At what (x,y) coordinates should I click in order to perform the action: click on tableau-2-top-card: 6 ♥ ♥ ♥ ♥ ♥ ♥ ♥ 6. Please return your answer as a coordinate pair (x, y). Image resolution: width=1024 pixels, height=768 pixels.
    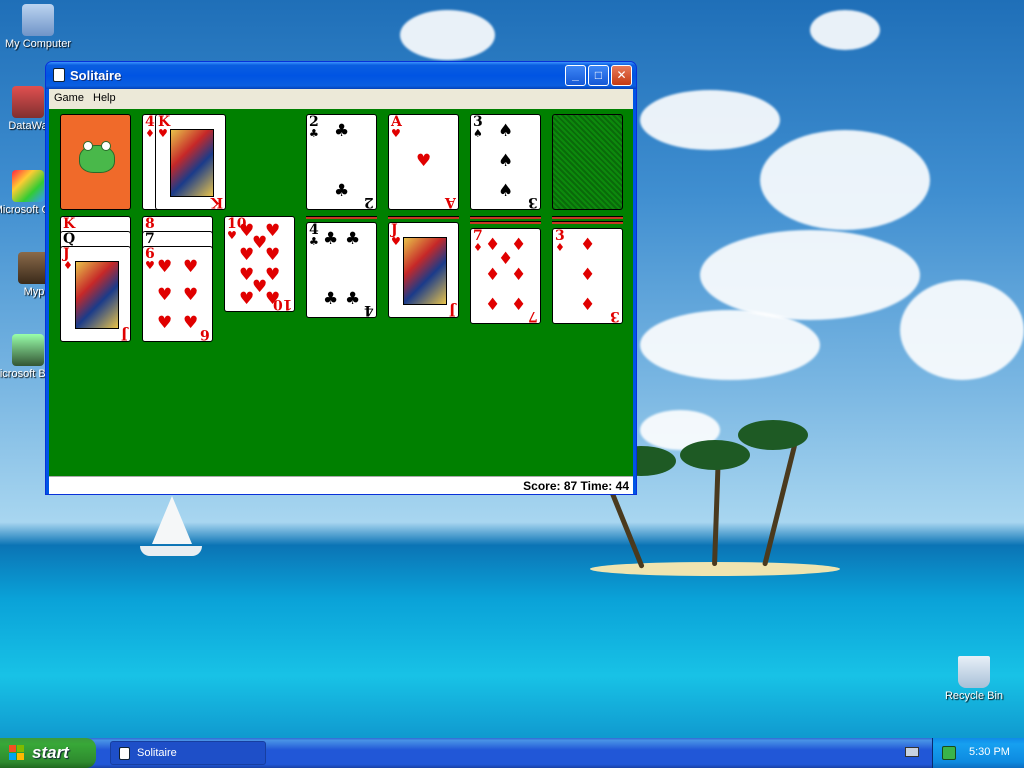
    Looking at the image, I should click on (177, 294).